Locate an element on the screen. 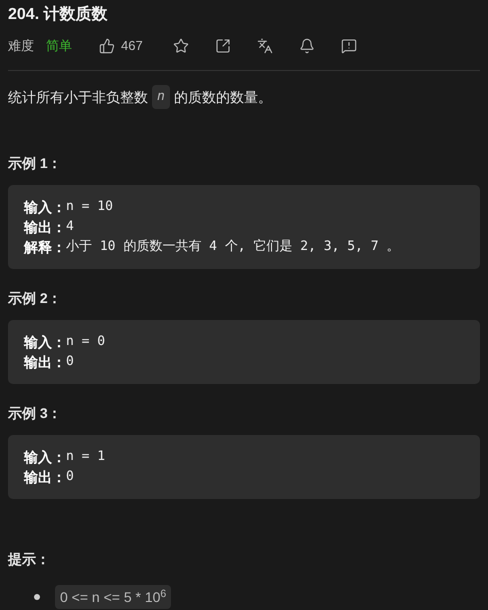 The width and height of the screenshot is (488, 610). example-value: n = 1 is located at coordinates (86, 457).